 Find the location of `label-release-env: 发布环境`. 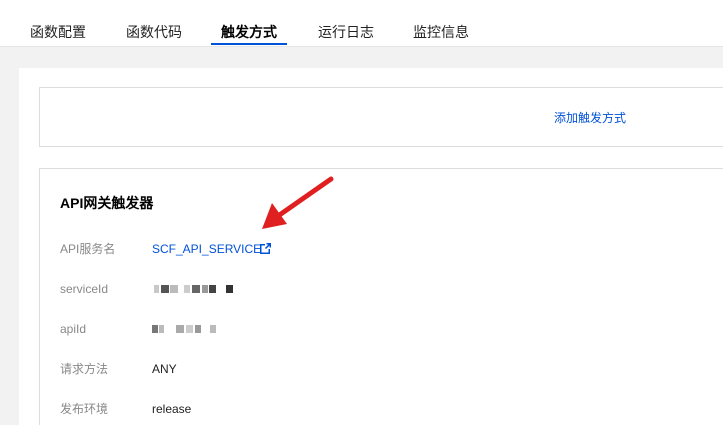

label-release-env: 发布环境 is located at coordinates (84, 409).